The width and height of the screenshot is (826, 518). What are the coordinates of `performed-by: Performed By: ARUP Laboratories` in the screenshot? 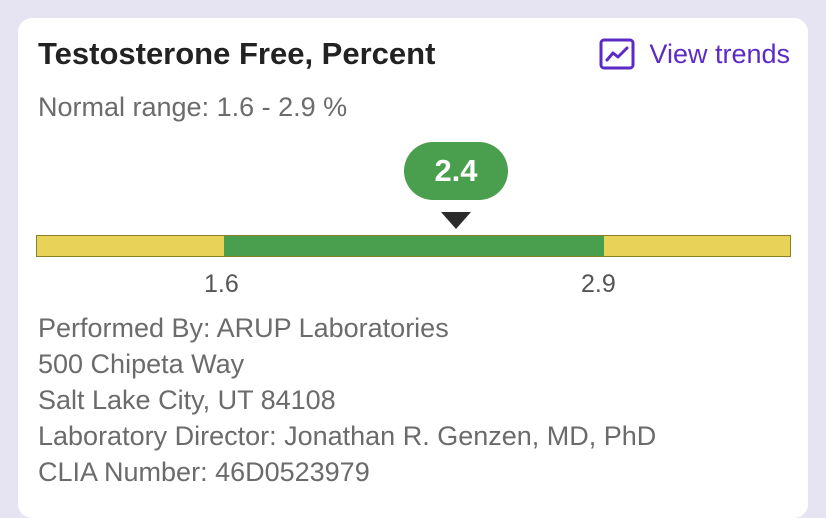 It's located at (243, 328).